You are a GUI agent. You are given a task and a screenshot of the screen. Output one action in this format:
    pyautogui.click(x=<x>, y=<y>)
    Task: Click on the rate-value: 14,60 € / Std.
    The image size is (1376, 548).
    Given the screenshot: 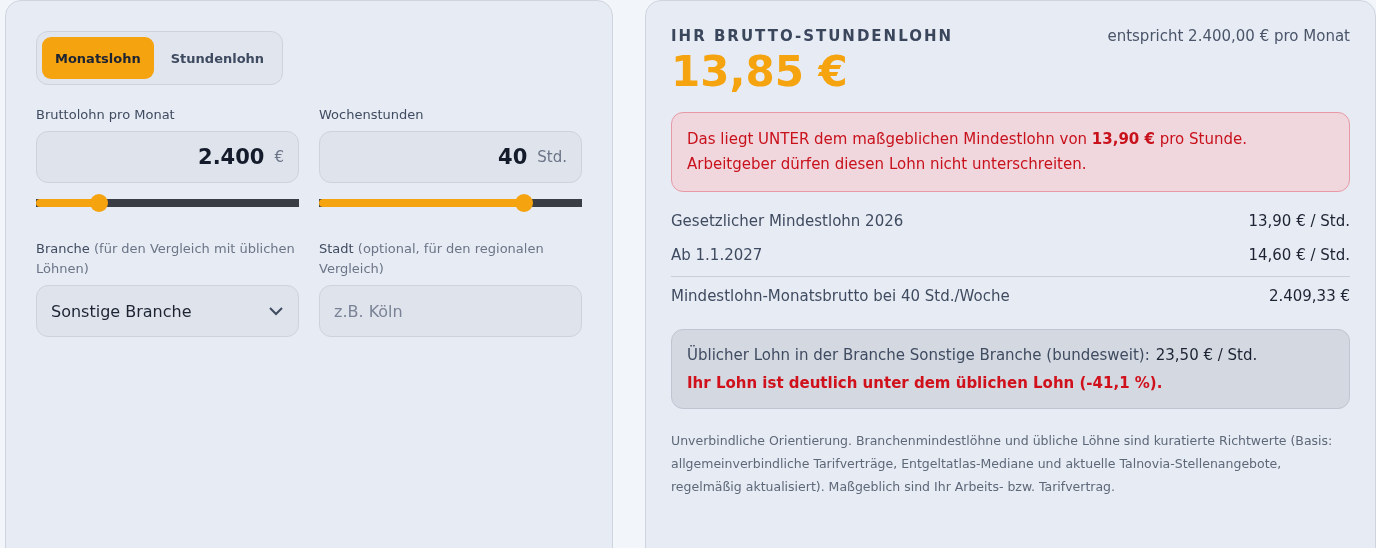 What is the action you would take?
    pyautogui.click(x=1299, y=255)
    